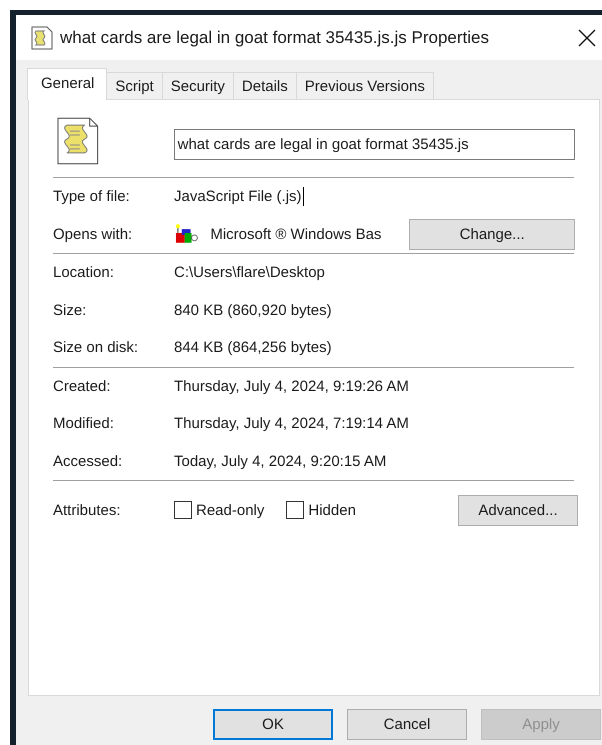  Describe the element at coordinates (93, 234) in the screenshot. I see `field-label: Opens with:` at that location.